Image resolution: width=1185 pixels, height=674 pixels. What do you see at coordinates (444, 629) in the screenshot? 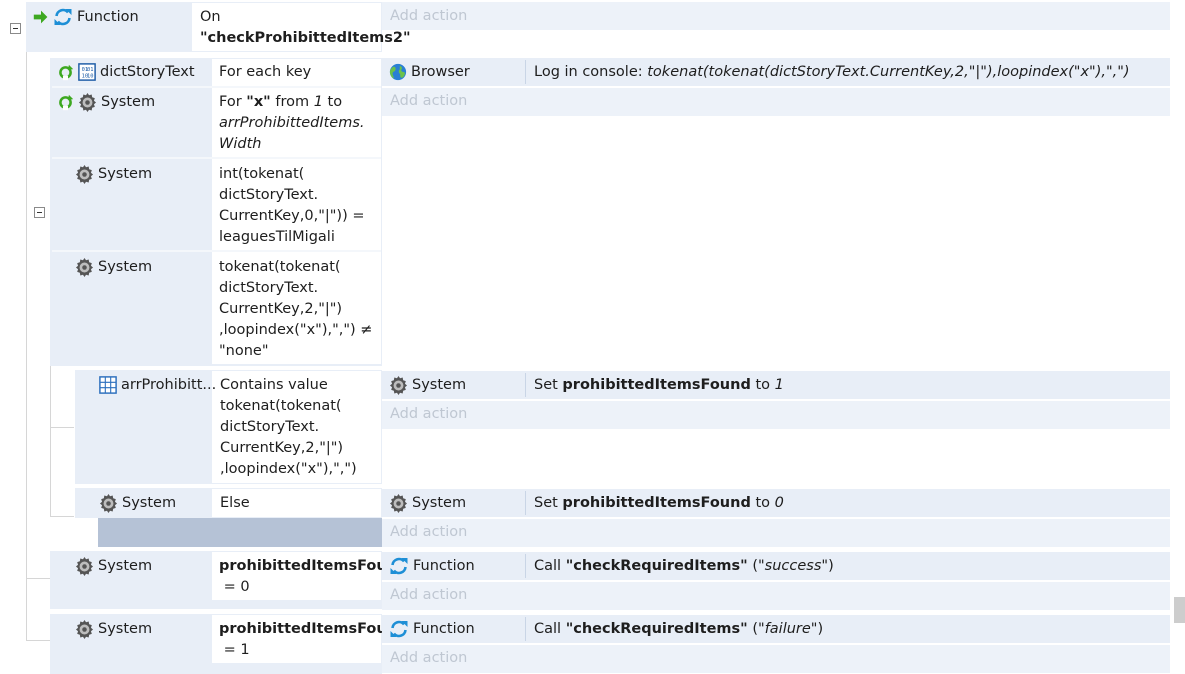
I see `found1-action-object-label: Function` at bounding box center [444, 629].